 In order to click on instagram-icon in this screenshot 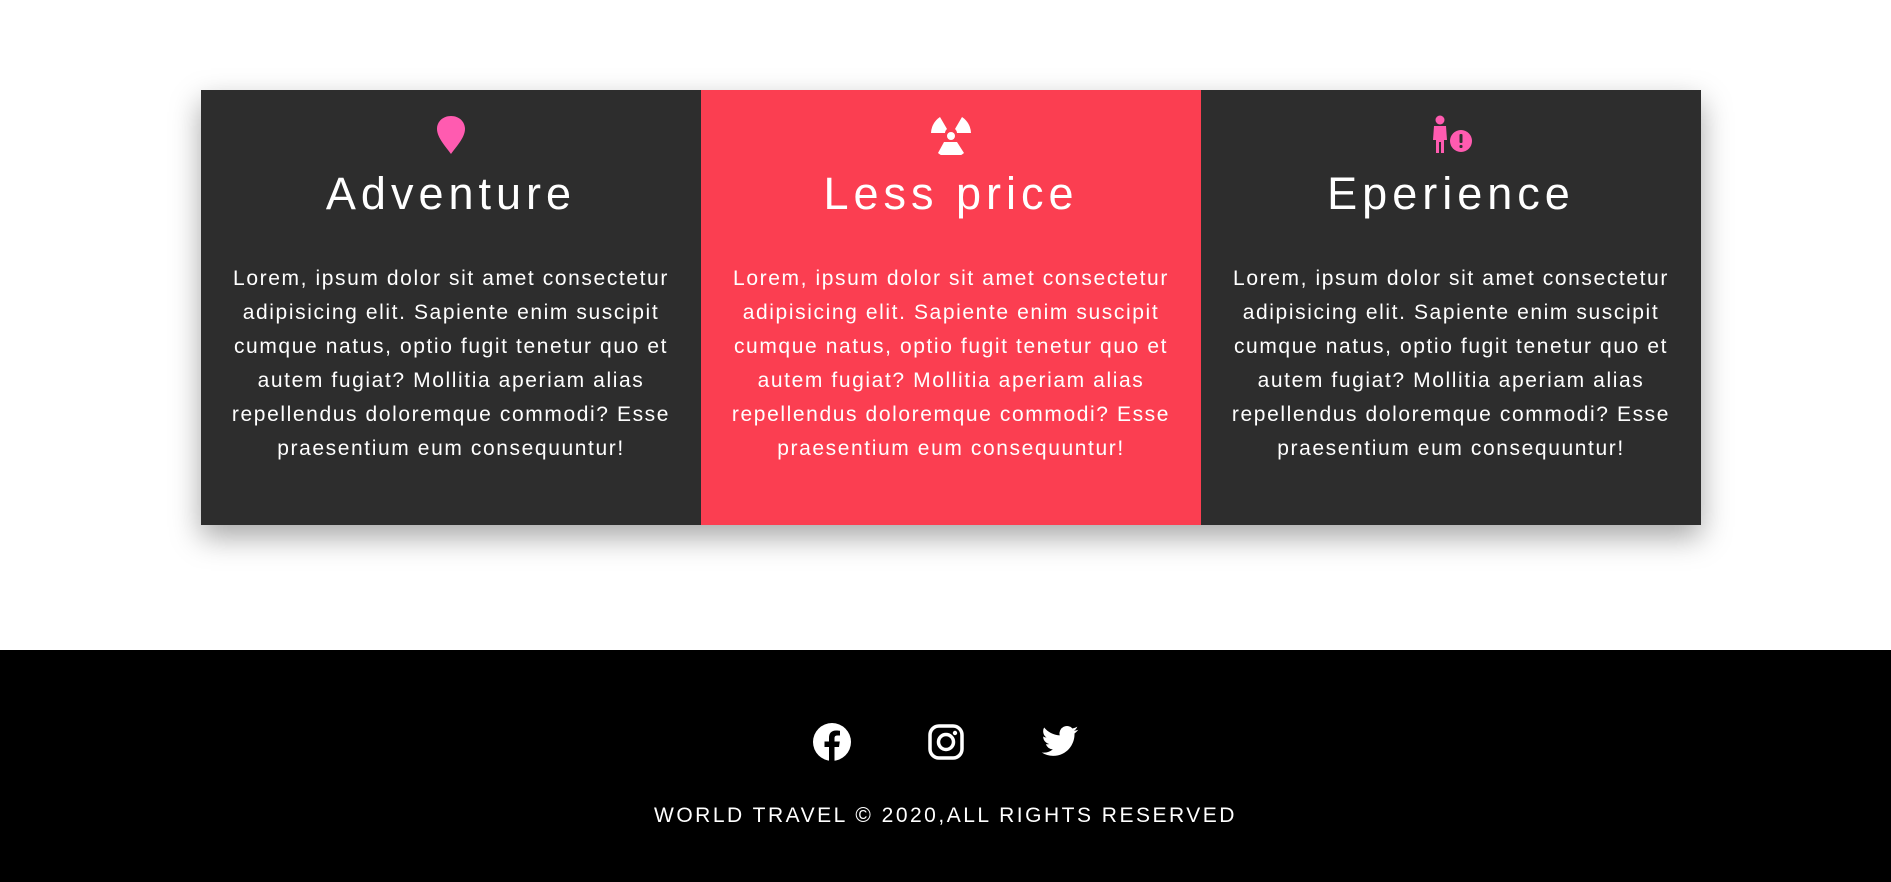, I will do `click(945, 742)`.